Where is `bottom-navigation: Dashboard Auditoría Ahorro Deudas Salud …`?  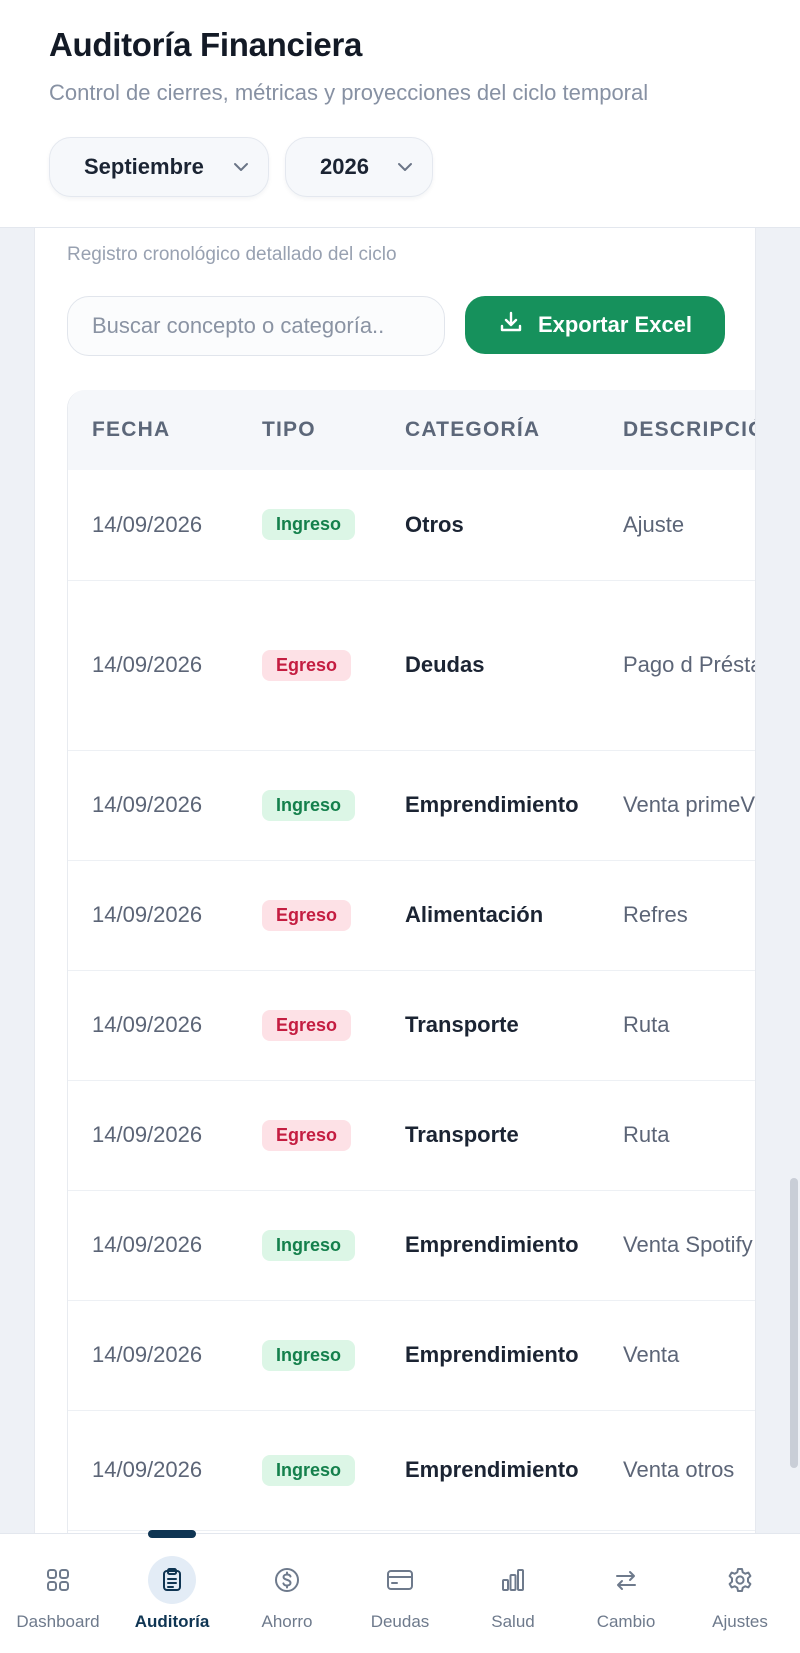
bottom-navigation: Dashboard Auditoría Ahorro Deudas Salud … is located at coordinates (400, 1593).